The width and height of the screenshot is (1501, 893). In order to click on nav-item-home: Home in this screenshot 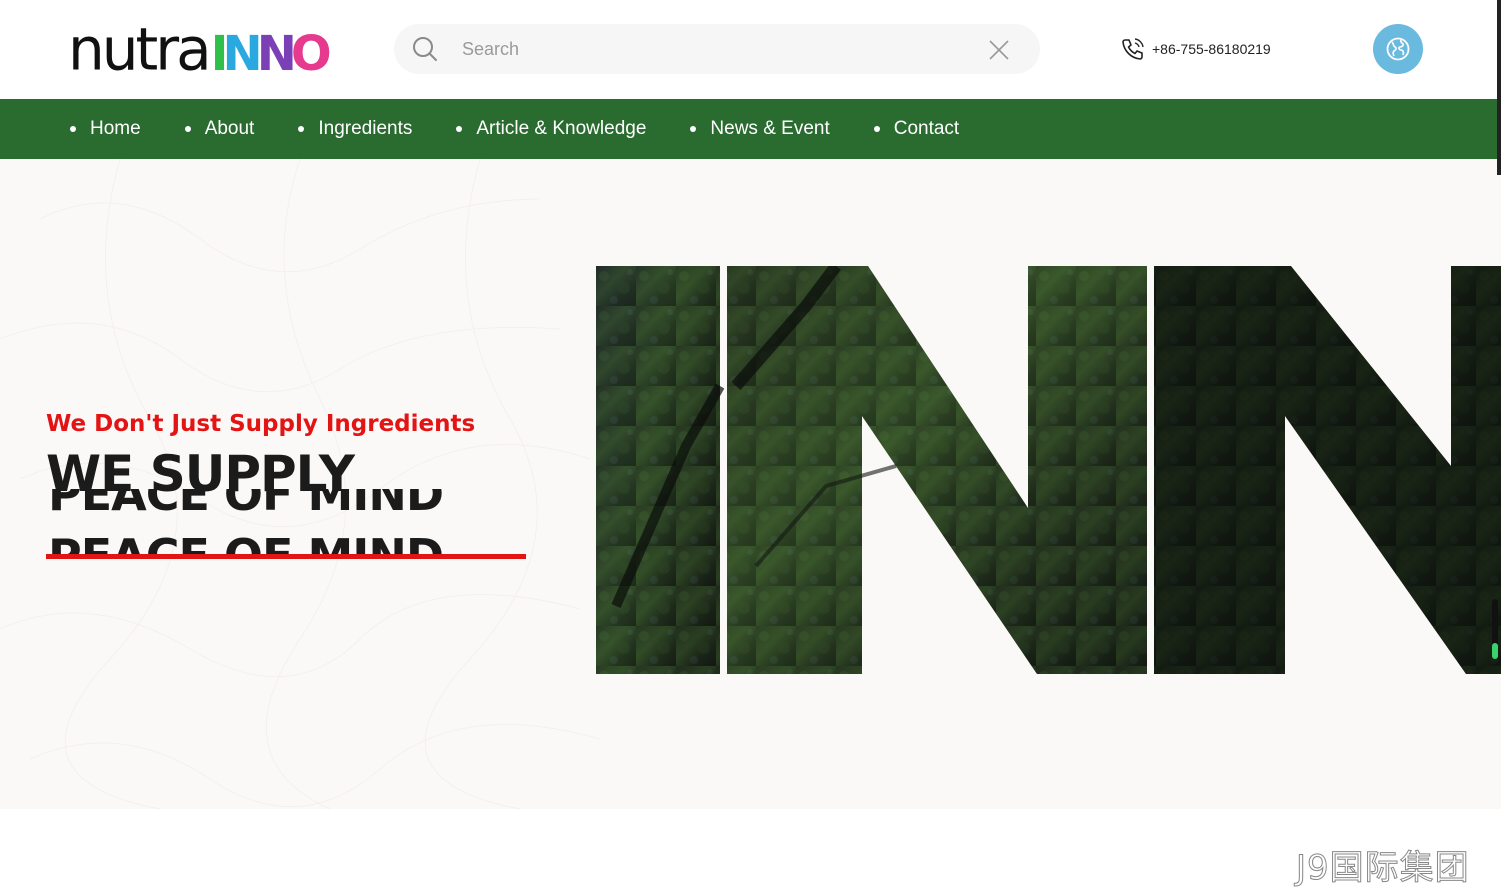, I will do `click(105, 129)`.